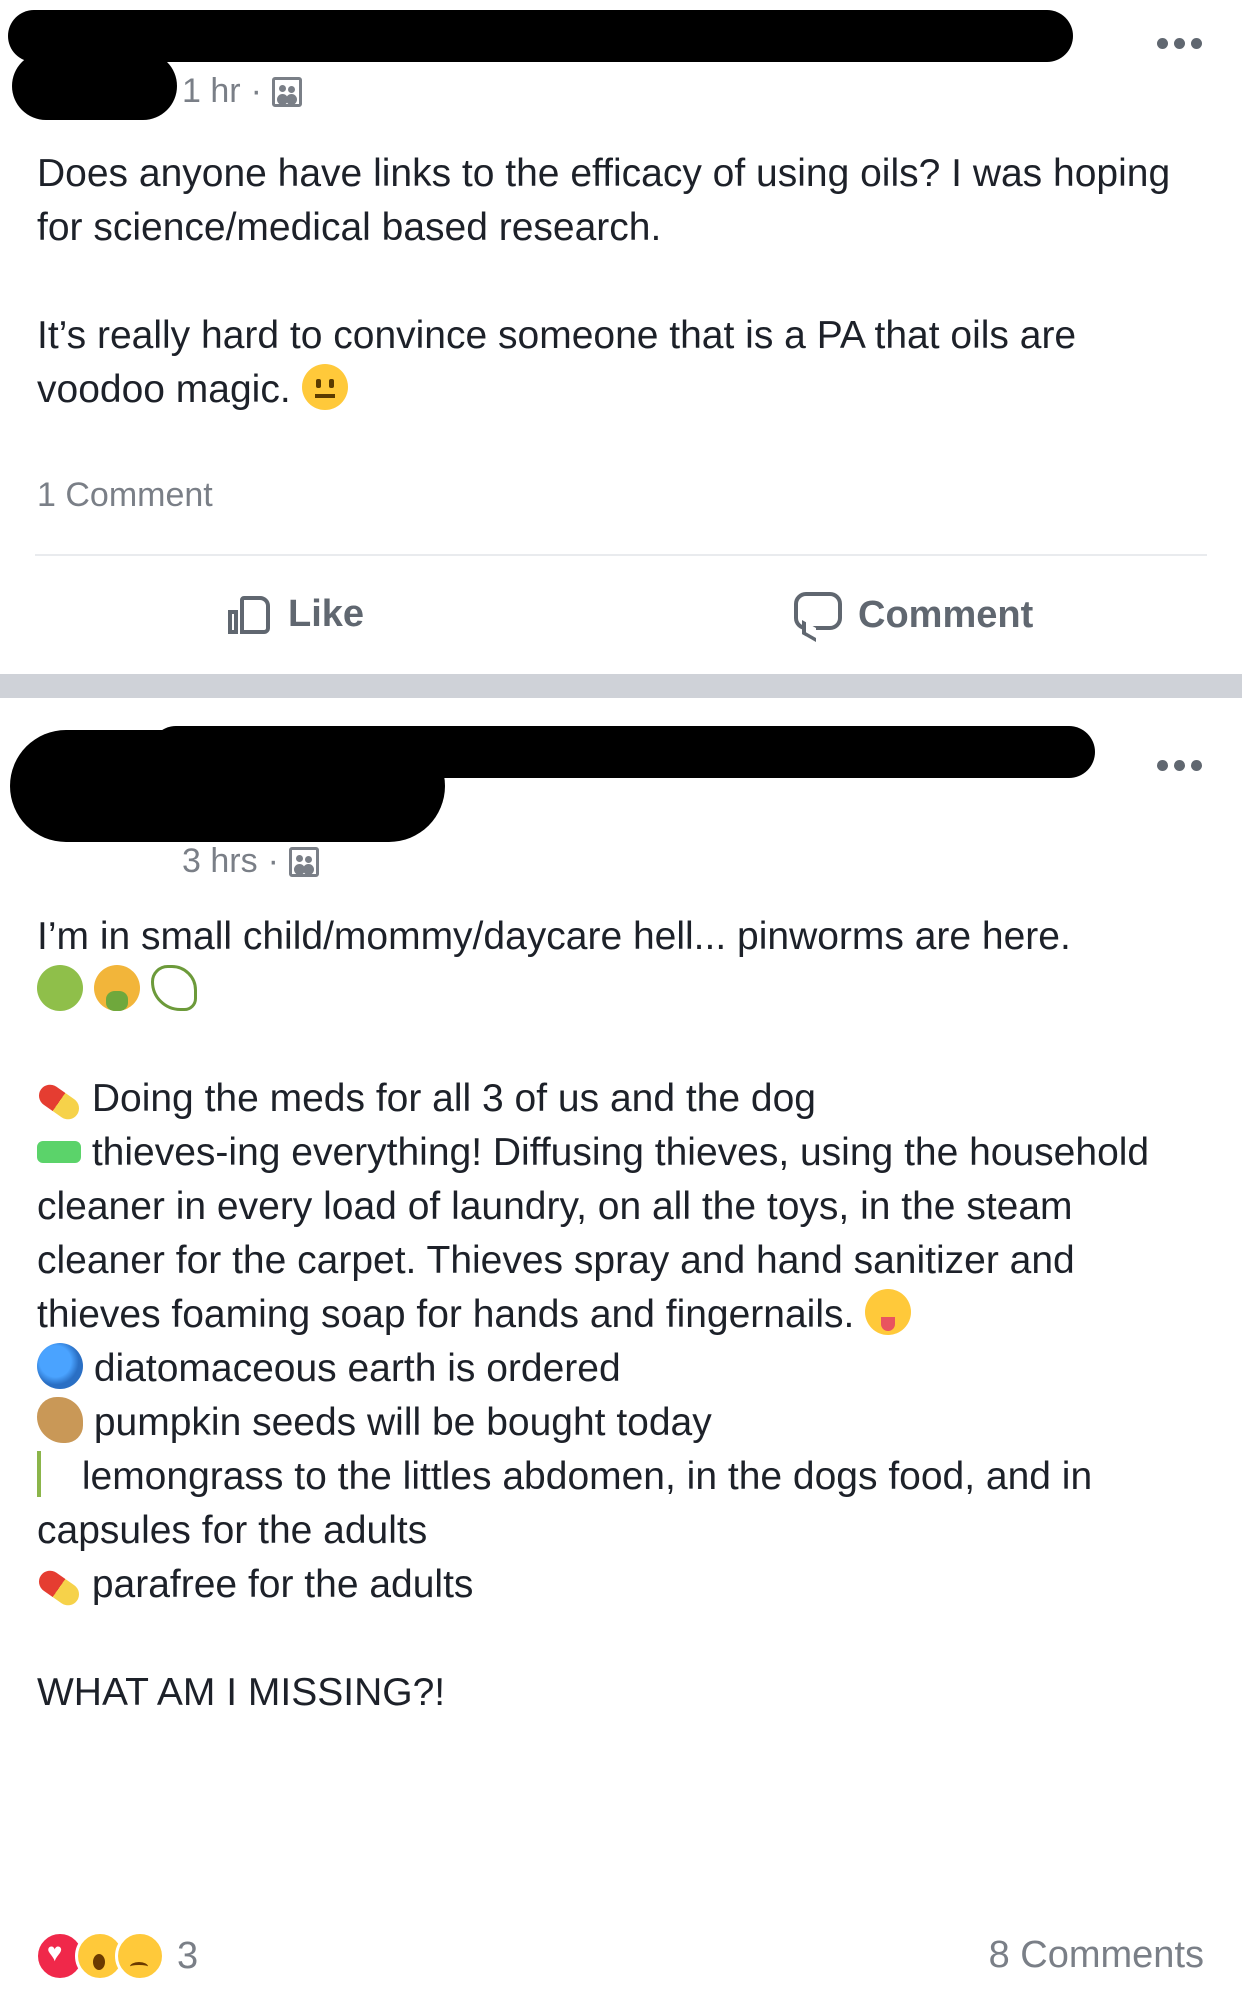 The width and height of the screenshot is (1242, 1990). What do you see at coordinates (211, 91) in the screenshot?
I see `post-time: 1 hr` at bounding box center [211, 91].